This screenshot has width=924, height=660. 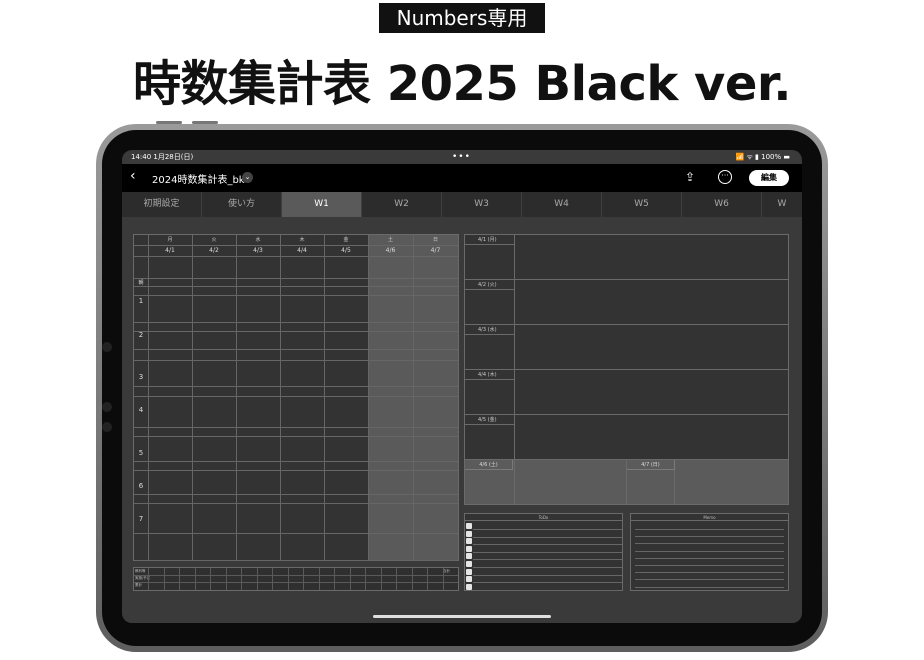 I want to click on chevron-down-icon: ⌄, so click(x=247, y=177).